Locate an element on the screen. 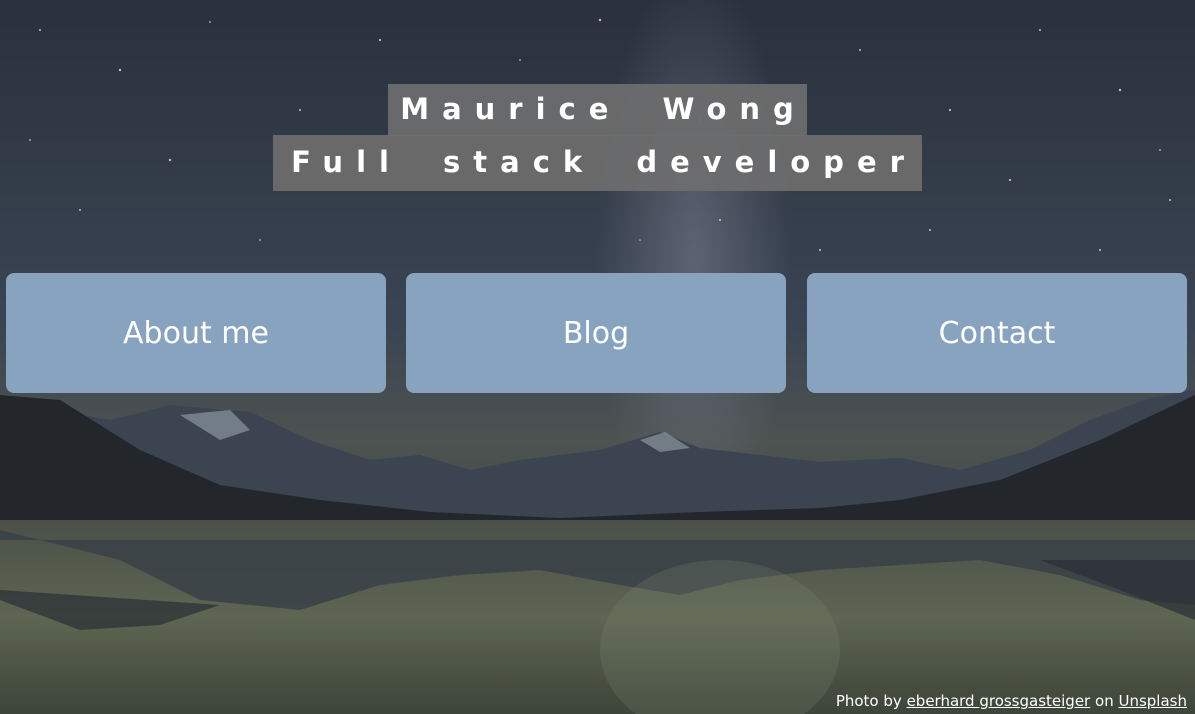 The width and height of the screenshot is (1195, 714). credit-middle: on is located at coordinates (1104, 701).